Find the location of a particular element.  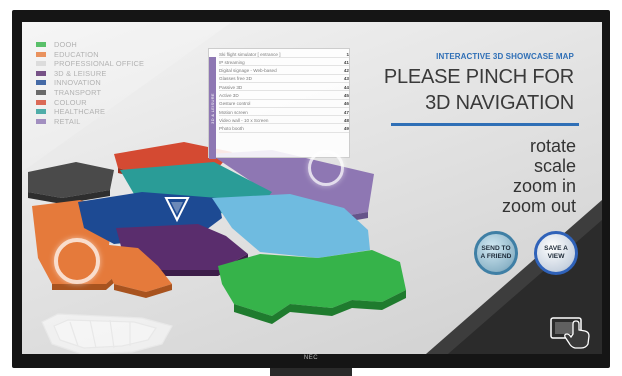

showcase-subtitle: INTERACTIVE 3D SHOWCASE MAP is located at coordinates (505, 56).